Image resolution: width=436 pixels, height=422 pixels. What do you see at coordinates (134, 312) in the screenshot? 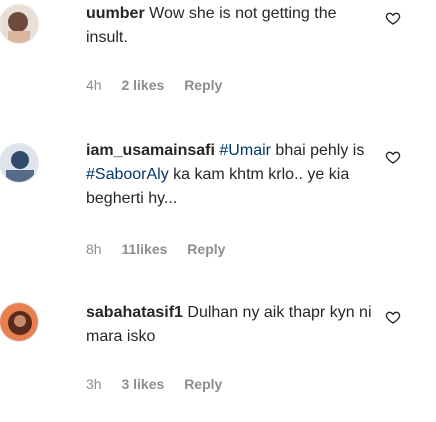
I see `comment-username: sabahatasif1` at bounding box center [134, 312].